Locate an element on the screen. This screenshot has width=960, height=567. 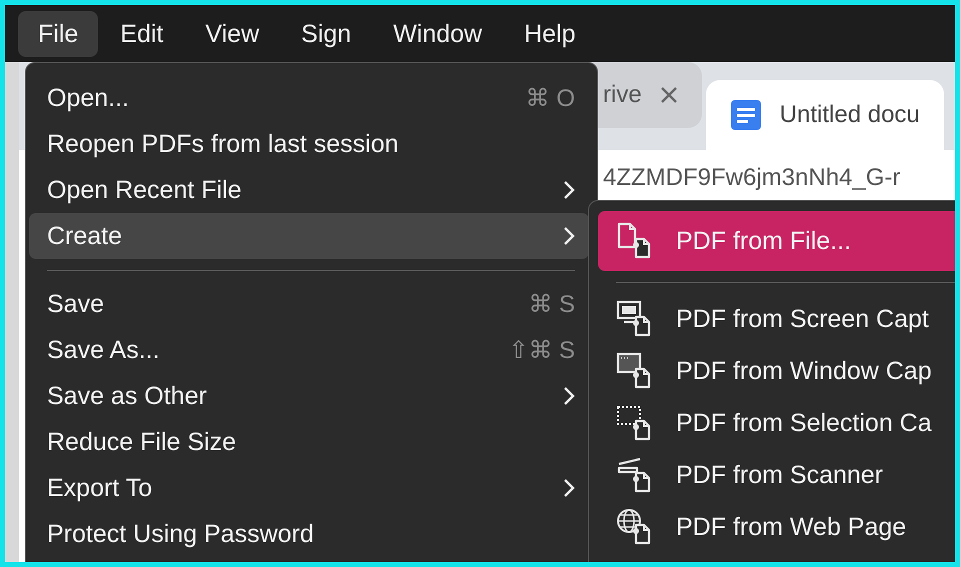
menu-item: Reduce File Size is located at coordinates (309, 442).